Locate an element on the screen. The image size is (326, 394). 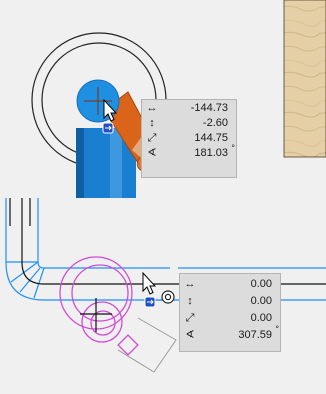
readout-row-dx: ↔ -144.73 is located at coordinates (189, 108).